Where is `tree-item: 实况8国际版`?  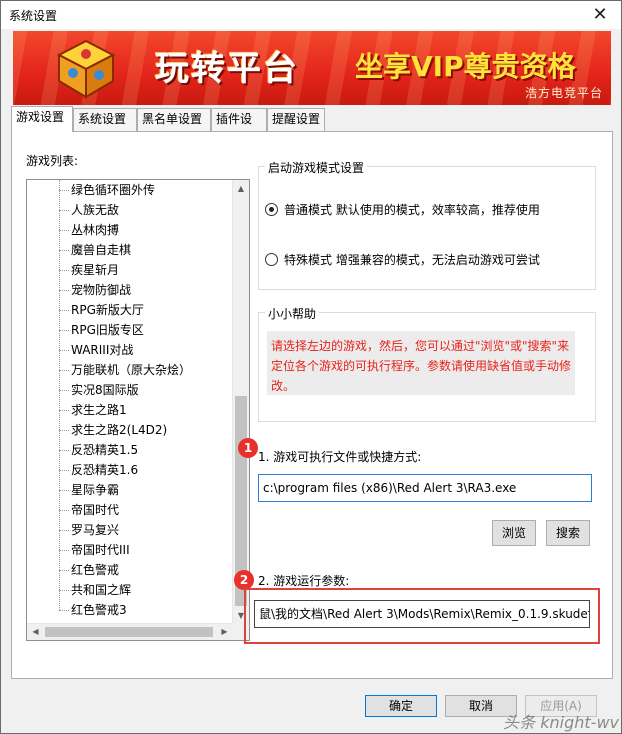
tree-item: 实况8国际版 is located at coordinates (99, 390).